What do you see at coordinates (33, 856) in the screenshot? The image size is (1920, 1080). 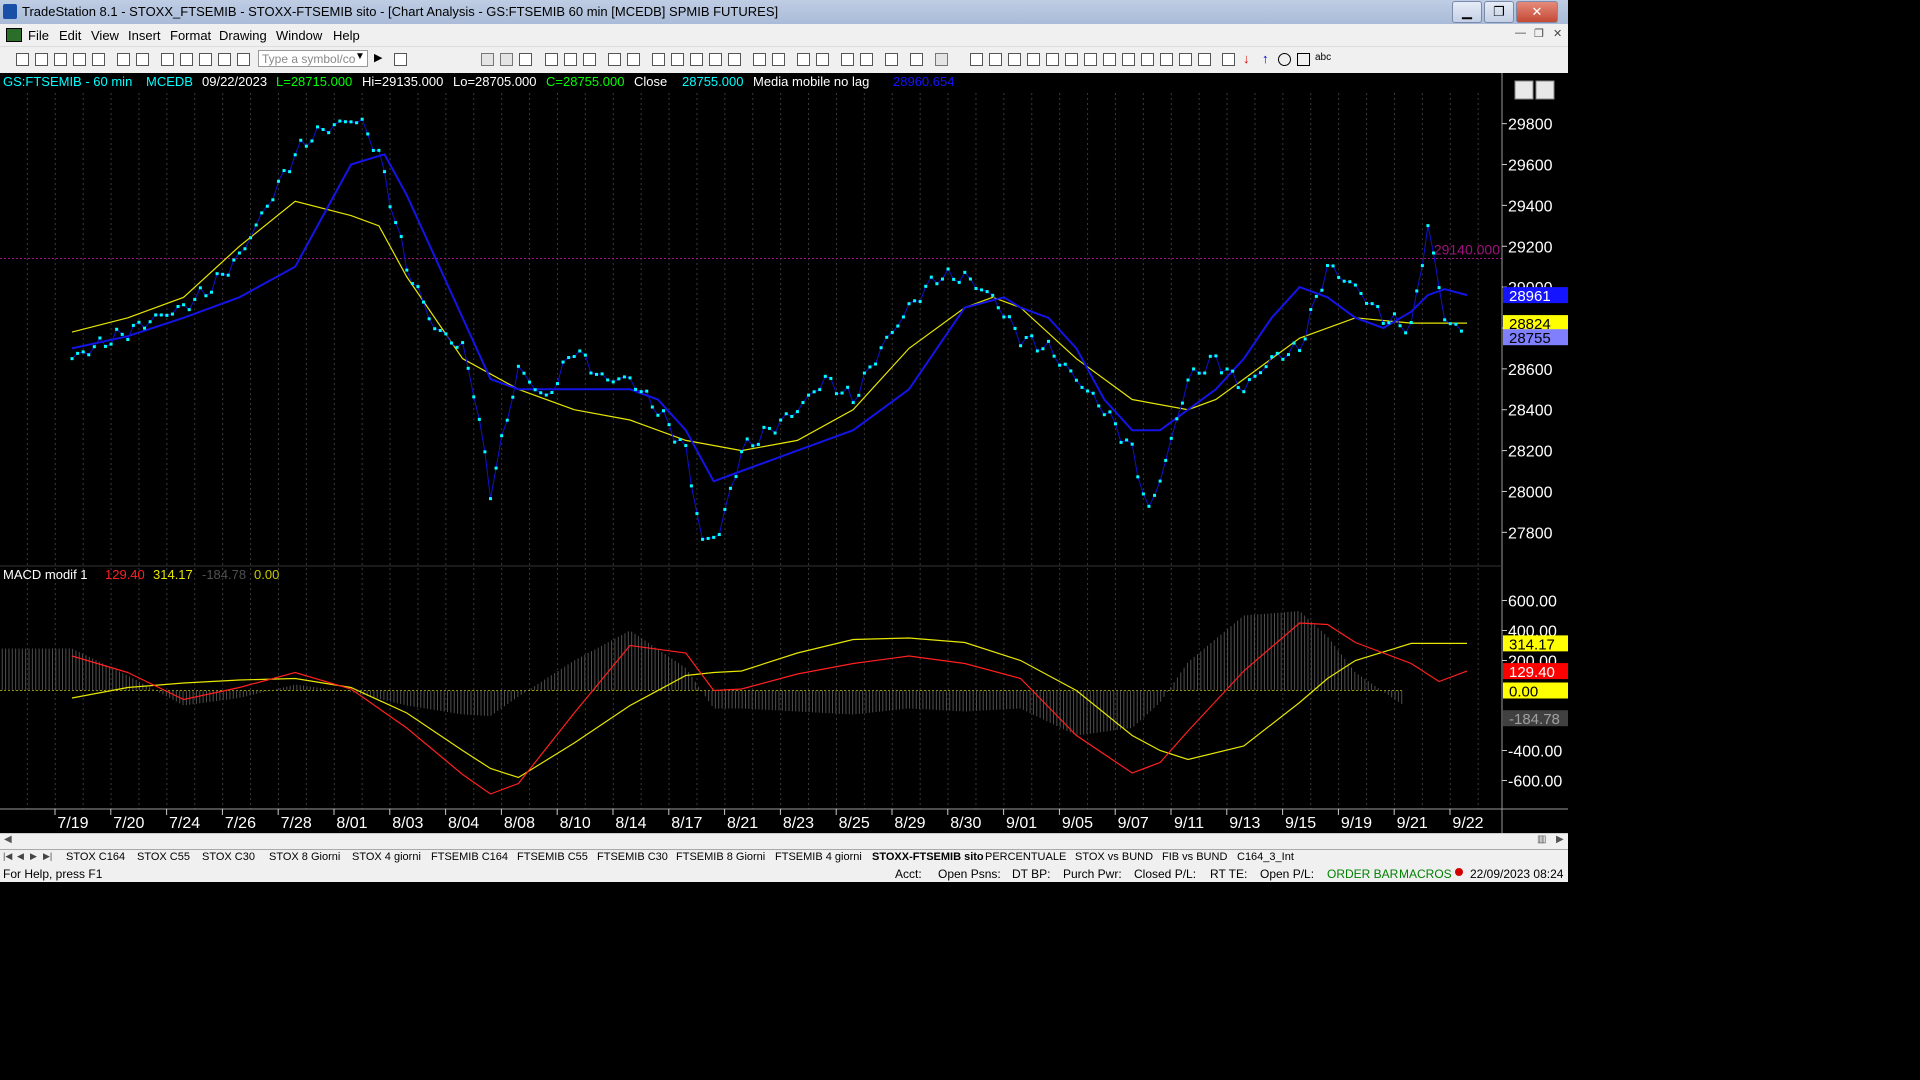 I see `tab-nav-next-icon: ▶` at bounding box center [33, 856].